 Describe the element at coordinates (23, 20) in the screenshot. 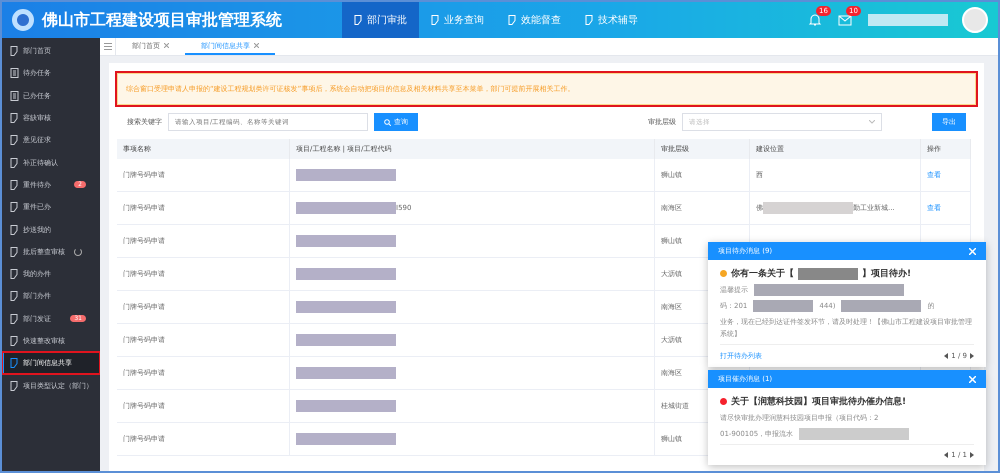

I see `logo-icon` at that location.